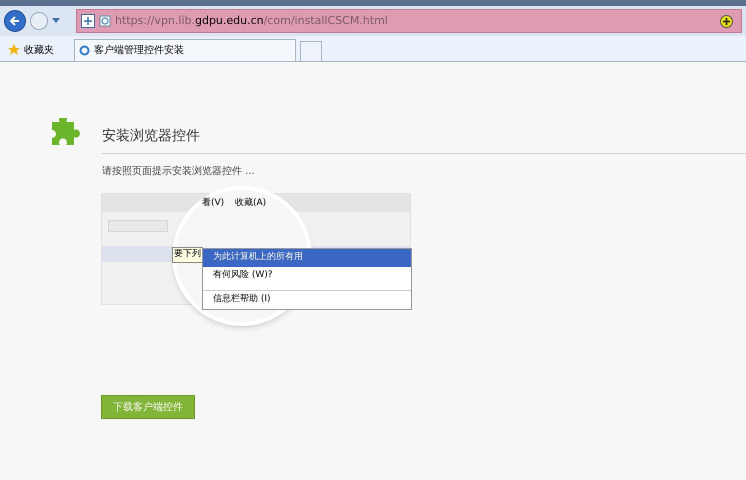 Image resolution: width=746 pixels, height=480 pixels. Describe the element at coordinates (56, 21) in the screenshot. I see `dropdown-caret-icon` at that location.